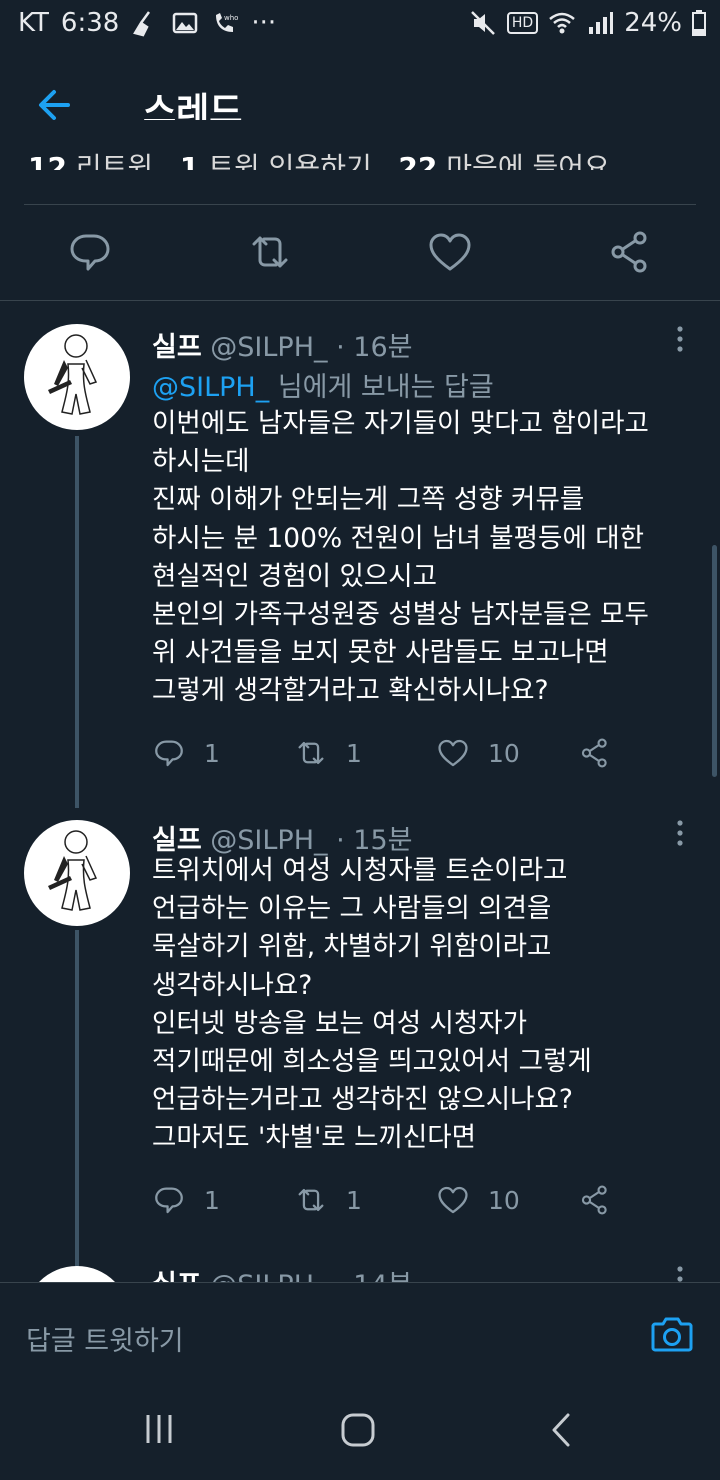 The width and height of the screenshot is (720, 1480). What do you see at coordinates (33, 23) in the screenshot?
I see `carrier-label: KT` at bounding box center [33, 23].